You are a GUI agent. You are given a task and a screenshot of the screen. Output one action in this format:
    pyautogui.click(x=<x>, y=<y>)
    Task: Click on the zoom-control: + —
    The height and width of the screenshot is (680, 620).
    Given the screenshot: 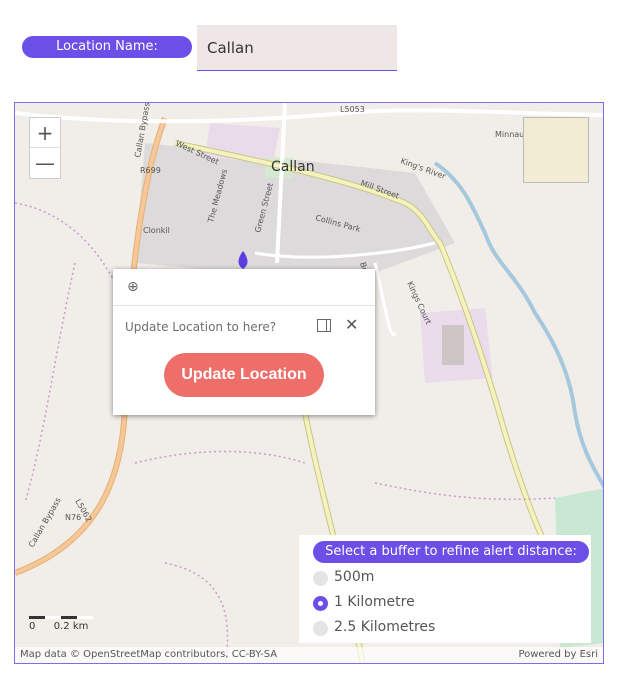 What is the action you would take?
    pyautogui.click(x=45, y=148)
    